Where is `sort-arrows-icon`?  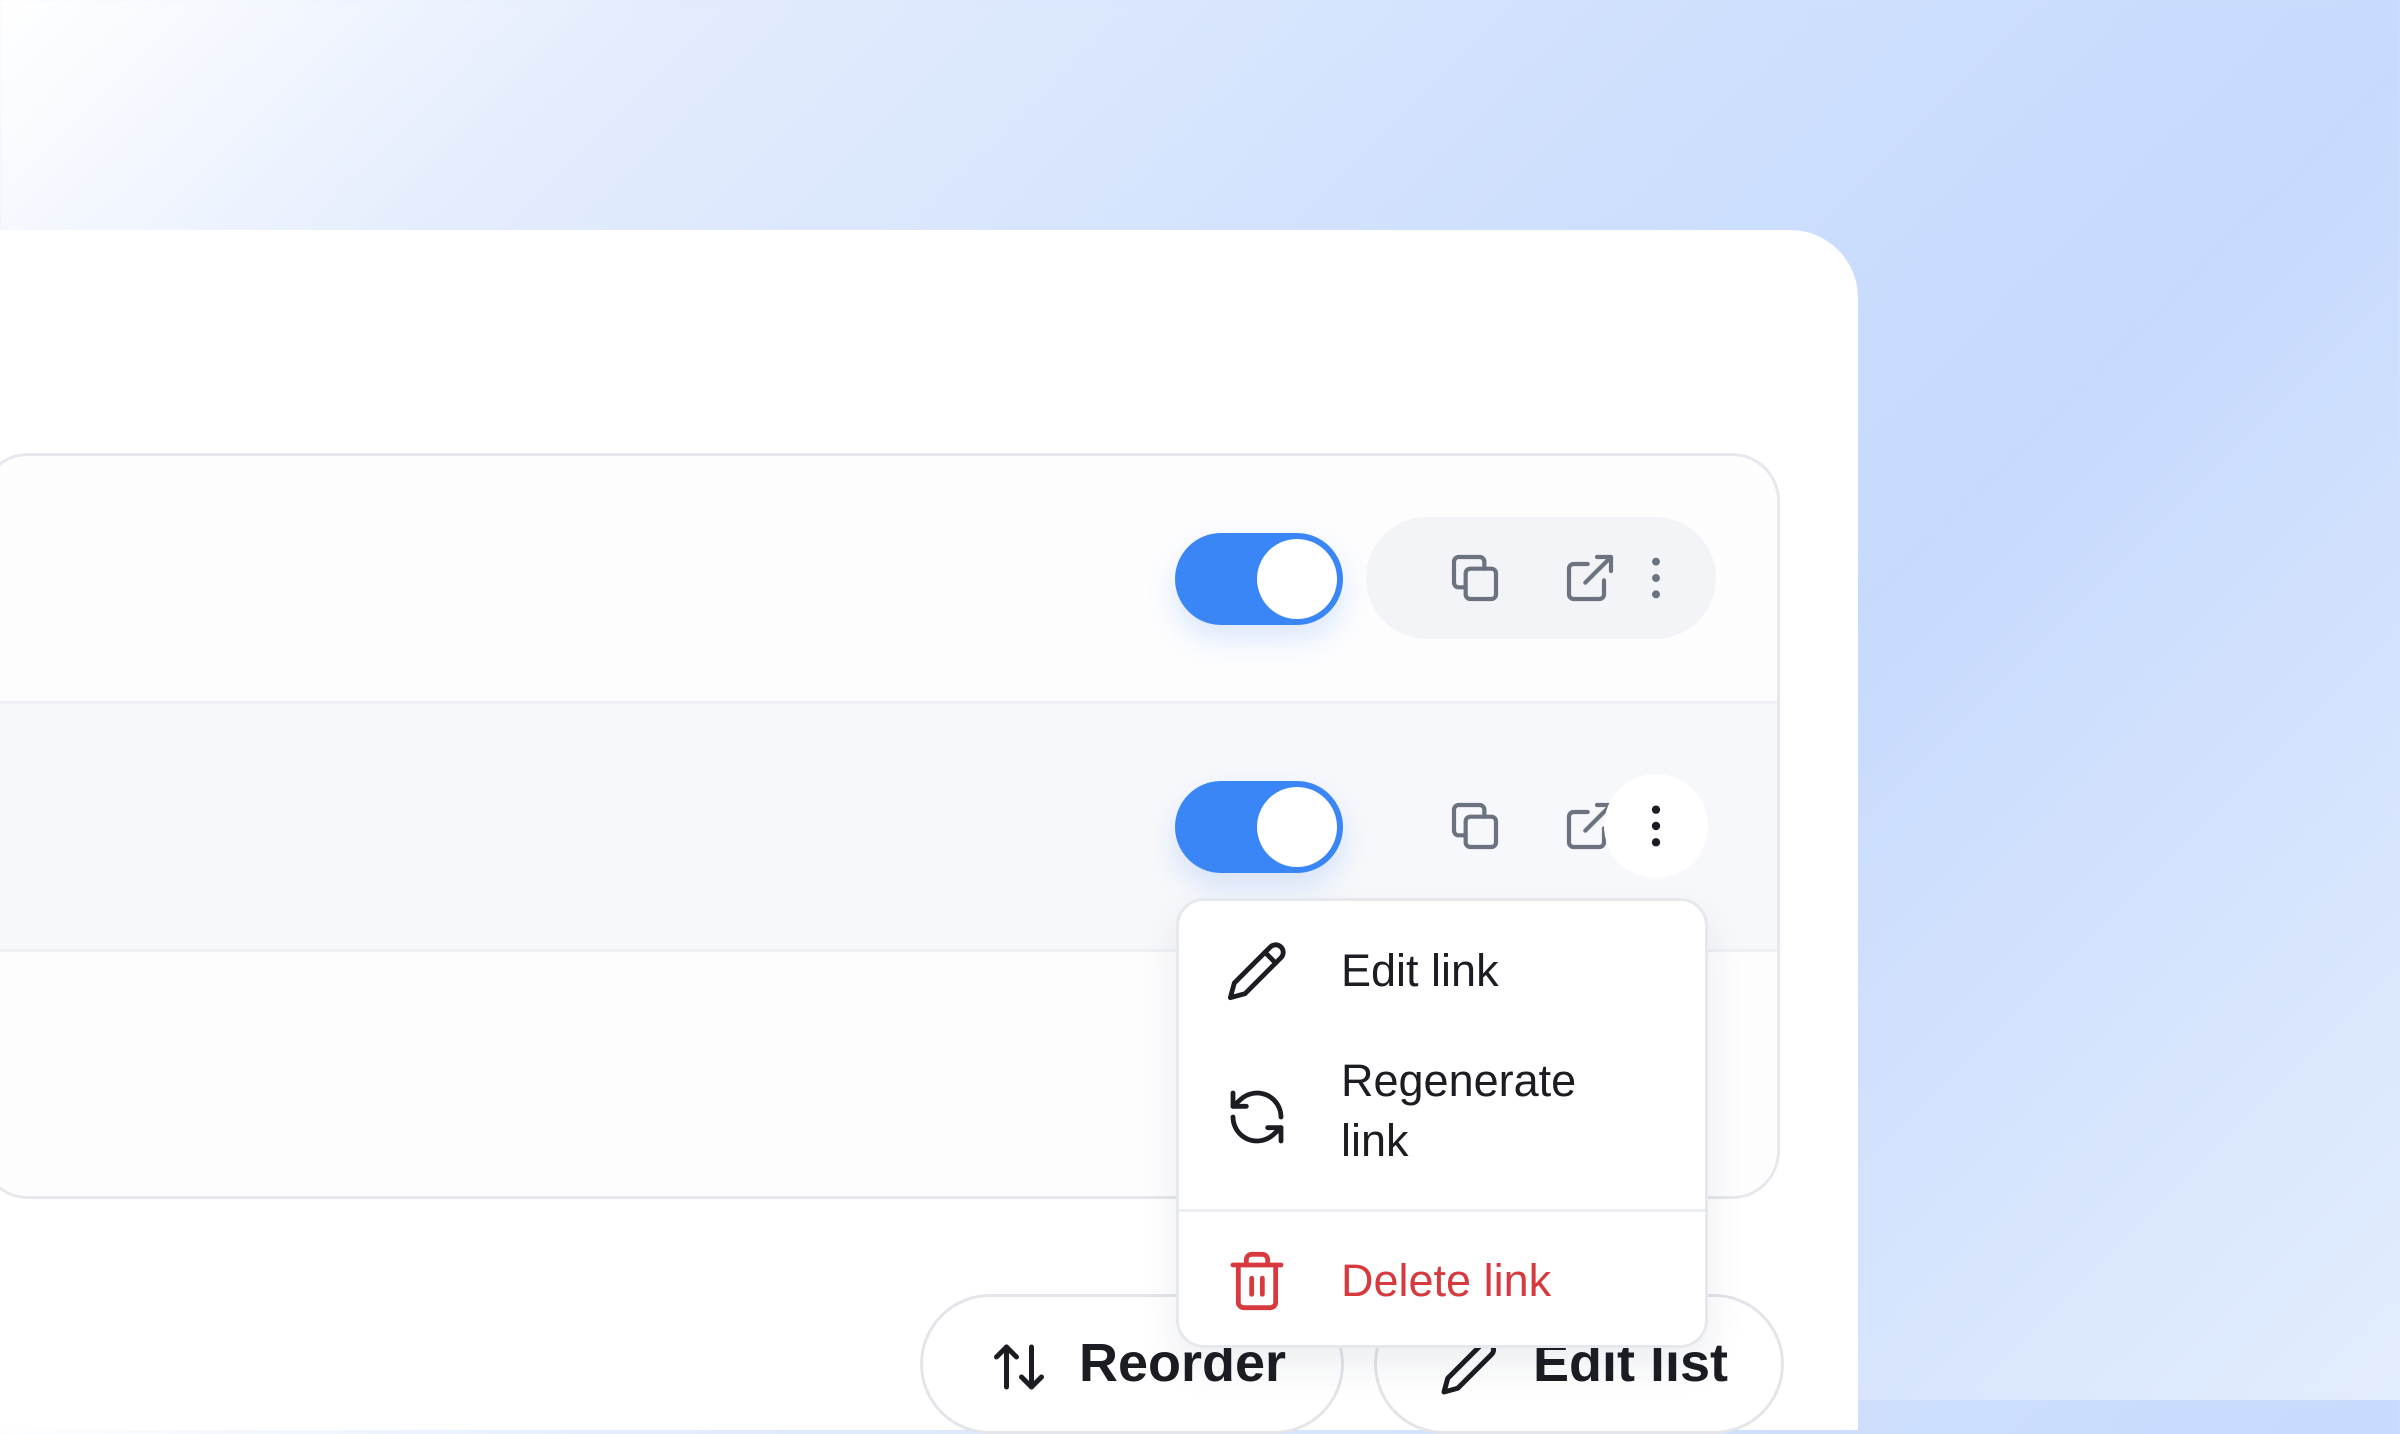
sort-arrows-icon is located at coordinates (1019, 1367).